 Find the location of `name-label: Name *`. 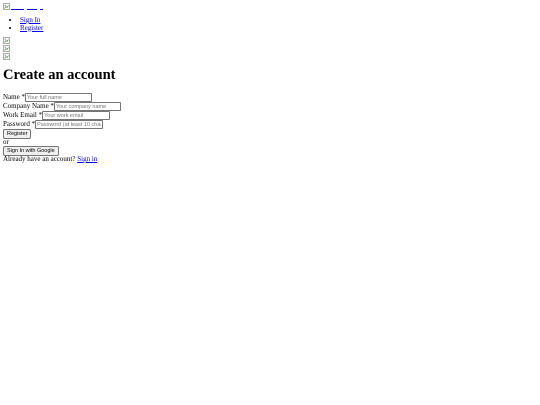

name-label: Name * is located at coordinates (14, 97).